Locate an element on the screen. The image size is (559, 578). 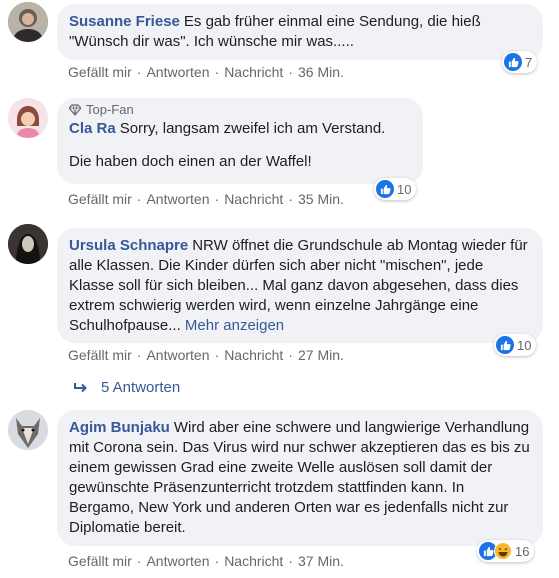
timestamp: 37 Min. is located at coordinates (321, 561).